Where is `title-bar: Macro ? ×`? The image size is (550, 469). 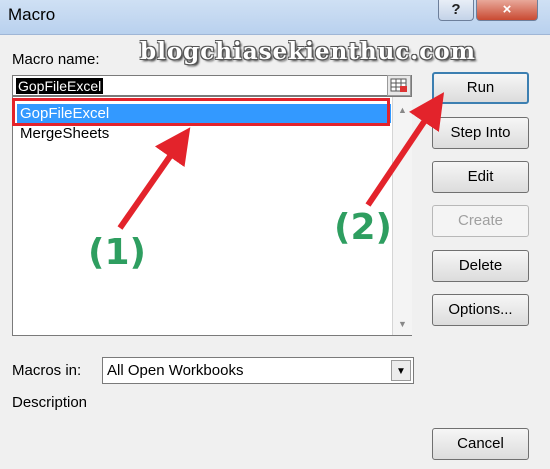 title-bar: Macro ? × is located at coordinates (275, 17).